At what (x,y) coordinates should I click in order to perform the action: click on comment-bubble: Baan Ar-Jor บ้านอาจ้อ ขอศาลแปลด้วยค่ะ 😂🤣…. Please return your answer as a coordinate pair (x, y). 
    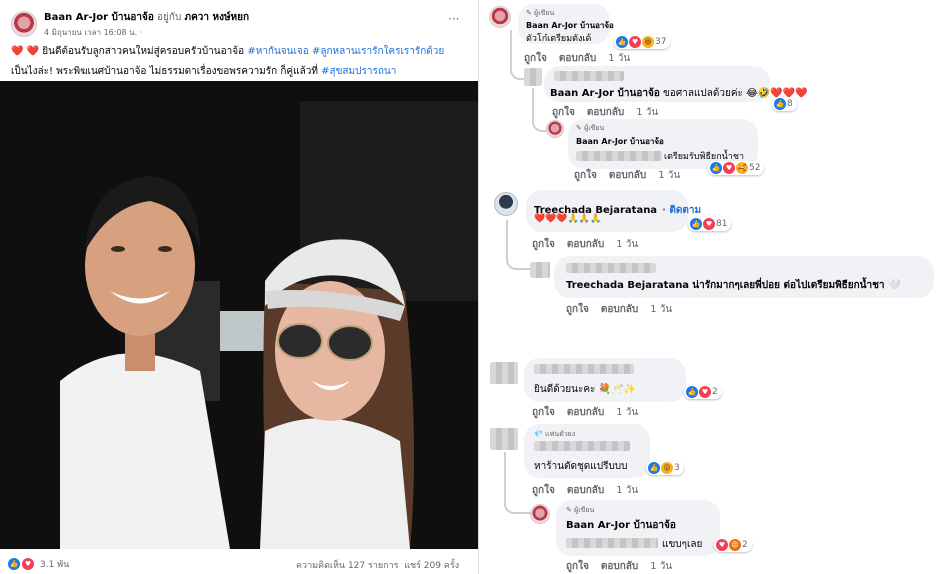
    Looking at the image, I should click on (676, 84).